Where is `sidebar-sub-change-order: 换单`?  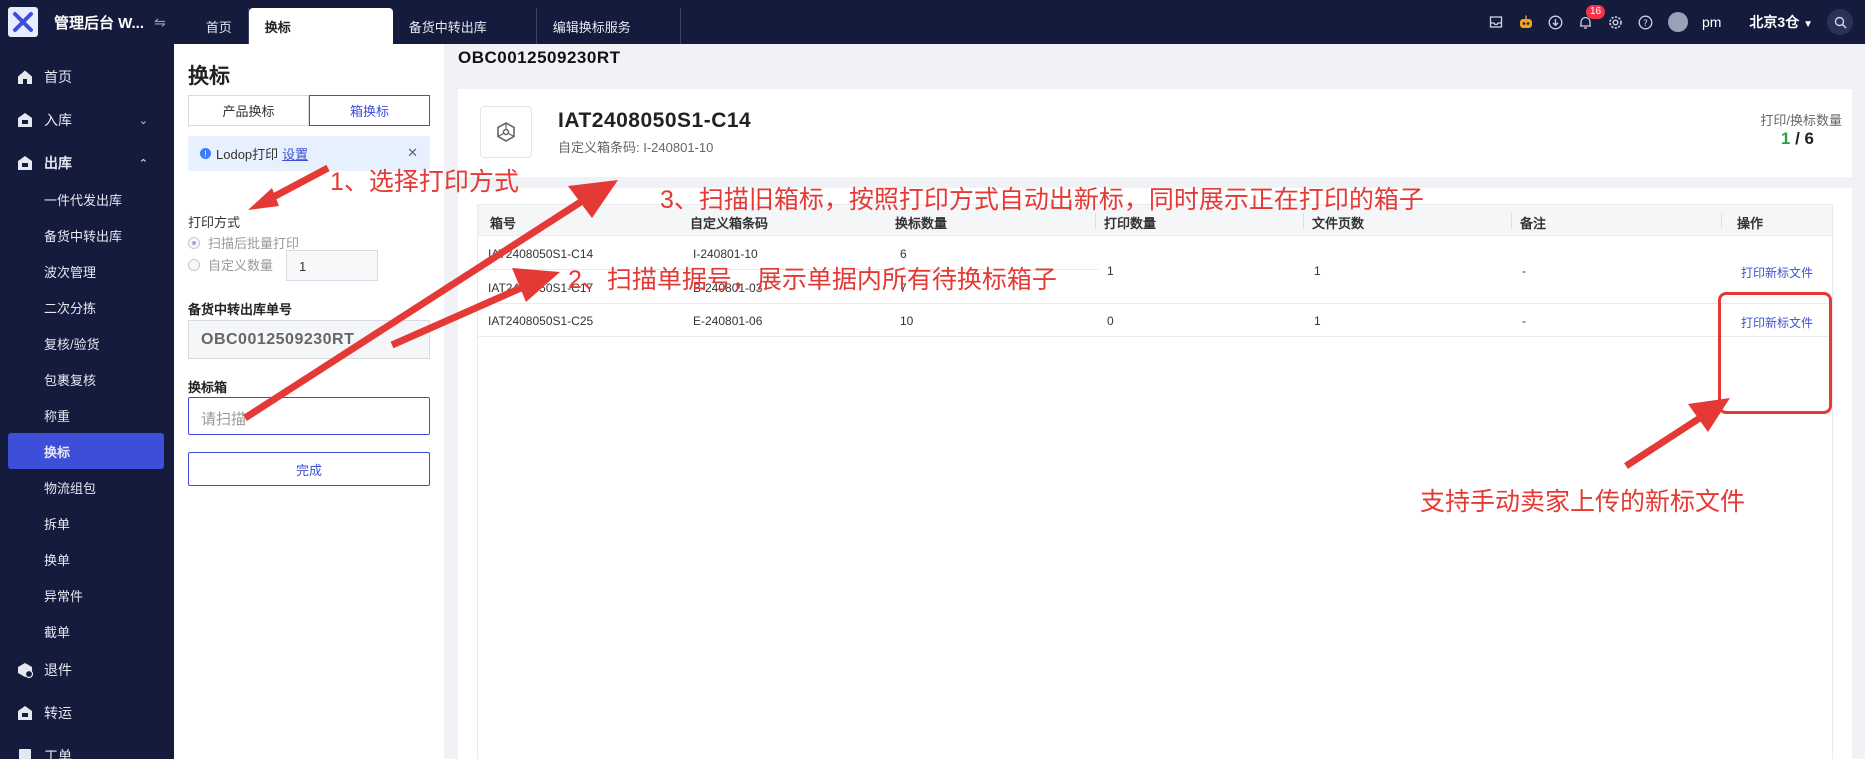
sidebar-sub-change-order: 换单 is located at coordinates (87, 559).